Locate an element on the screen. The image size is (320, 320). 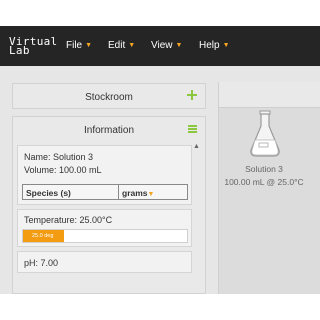
temperature-card: Temperature: 25.00°C 25.0 deg is located at coordinates (104, 228).